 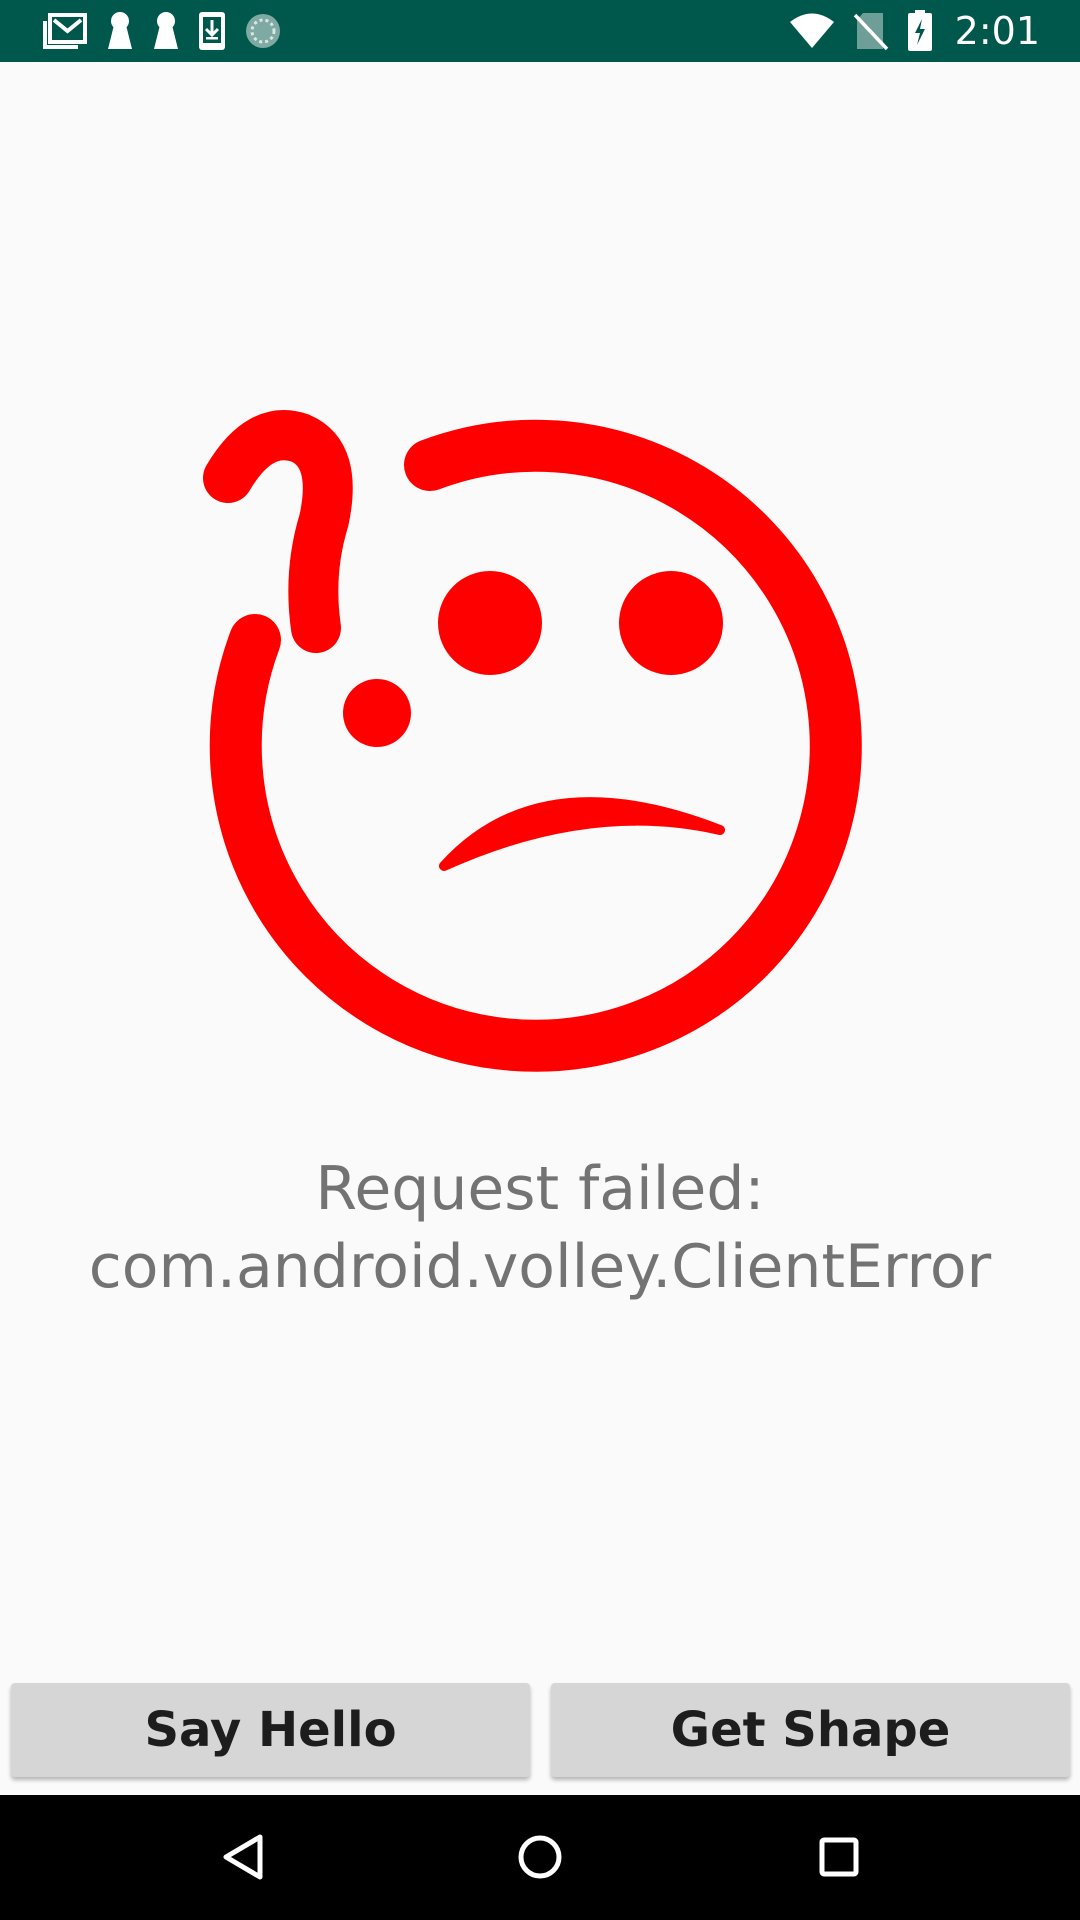 What do you see at coordinates (811, 30) in the screenshot?
I see `wifi-icon` at bounding box center [811, 30].